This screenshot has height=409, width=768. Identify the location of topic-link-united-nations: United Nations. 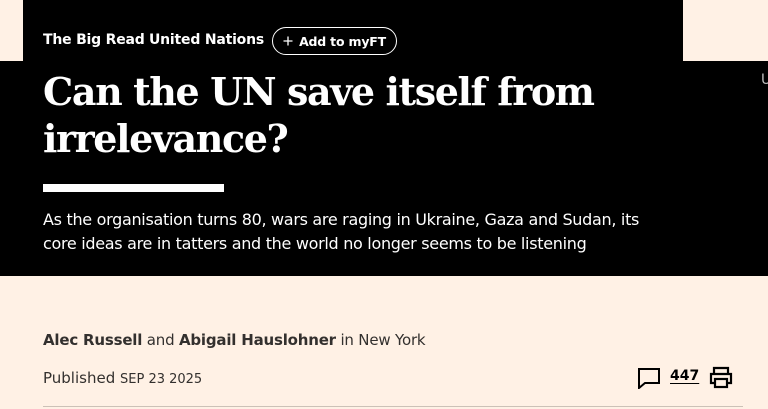
(206, 40).